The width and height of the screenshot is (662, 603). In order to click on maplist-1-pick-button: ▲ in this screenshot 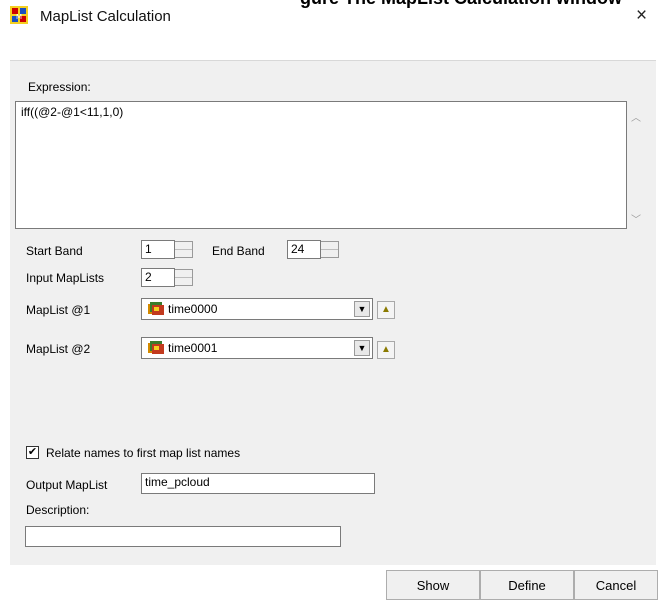, I will do `click(386, 310)`.